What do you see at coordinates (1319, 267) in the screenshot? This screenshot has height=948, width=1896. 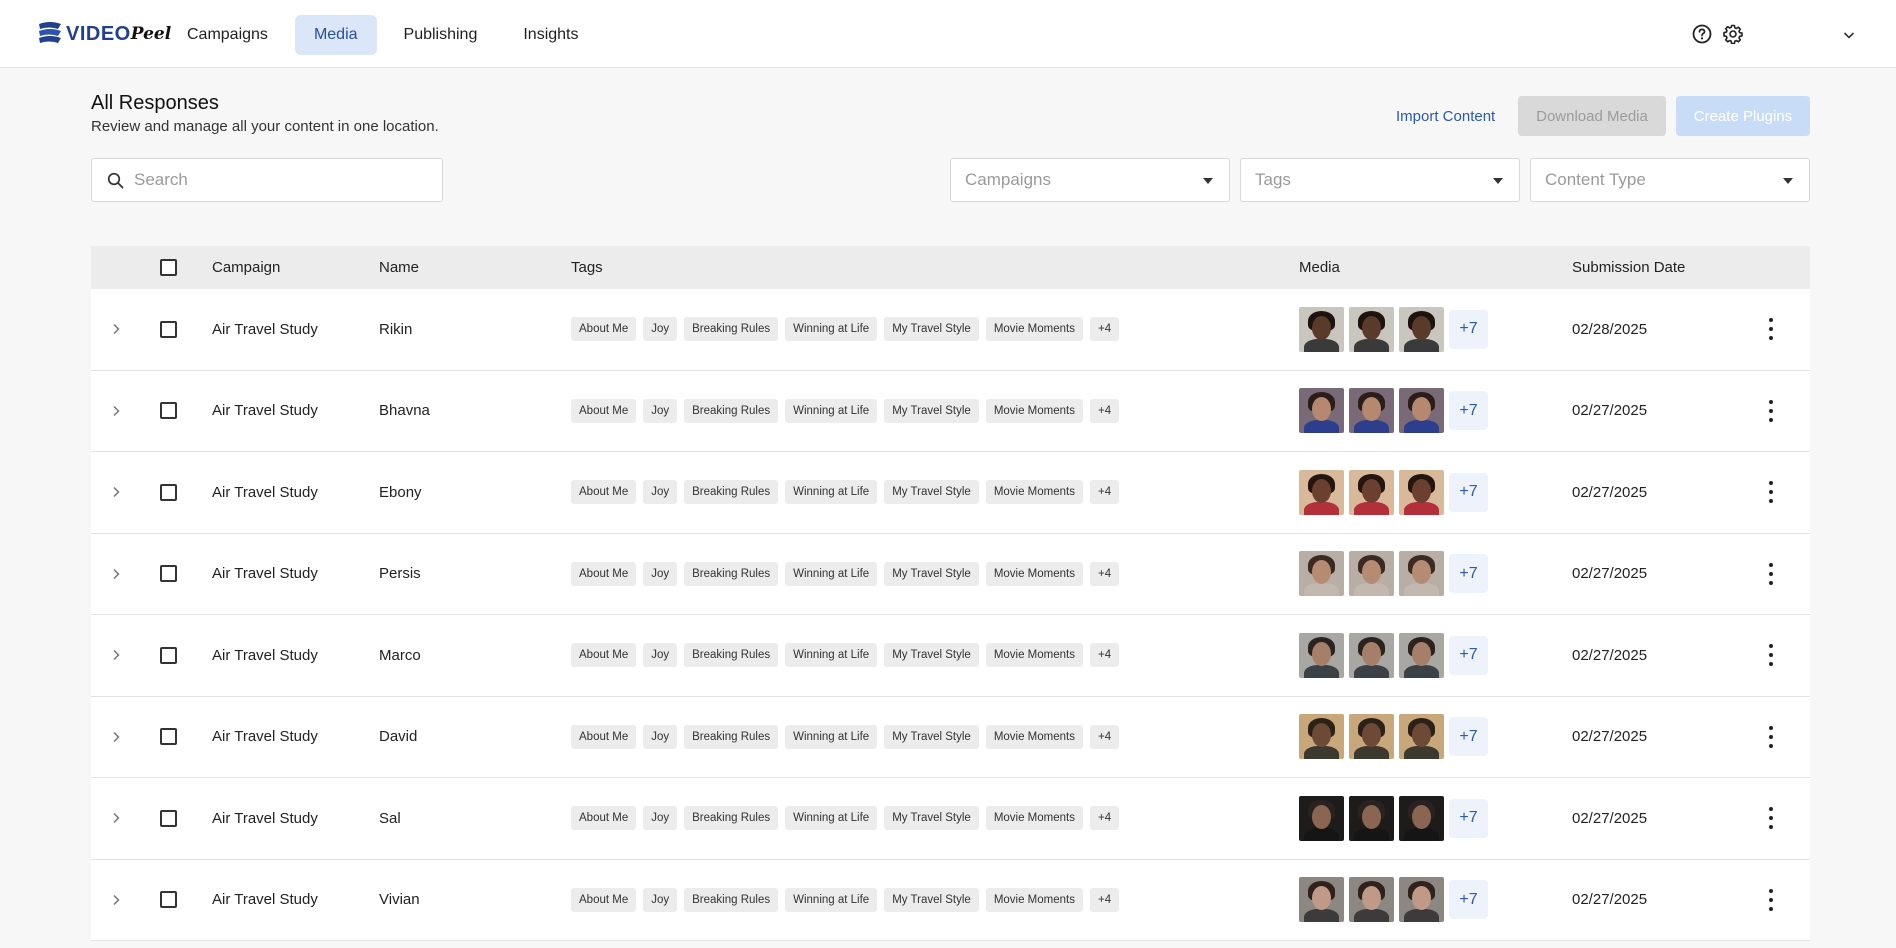 I see `column-header-media: Media` at bounding box center [1319, 267].